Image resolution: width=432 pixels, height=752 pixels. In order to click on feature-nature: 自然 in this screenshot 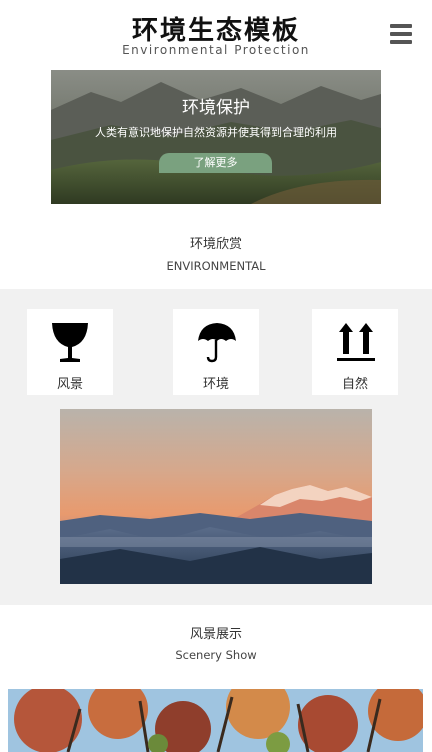, I will do `click(355, 352)`.